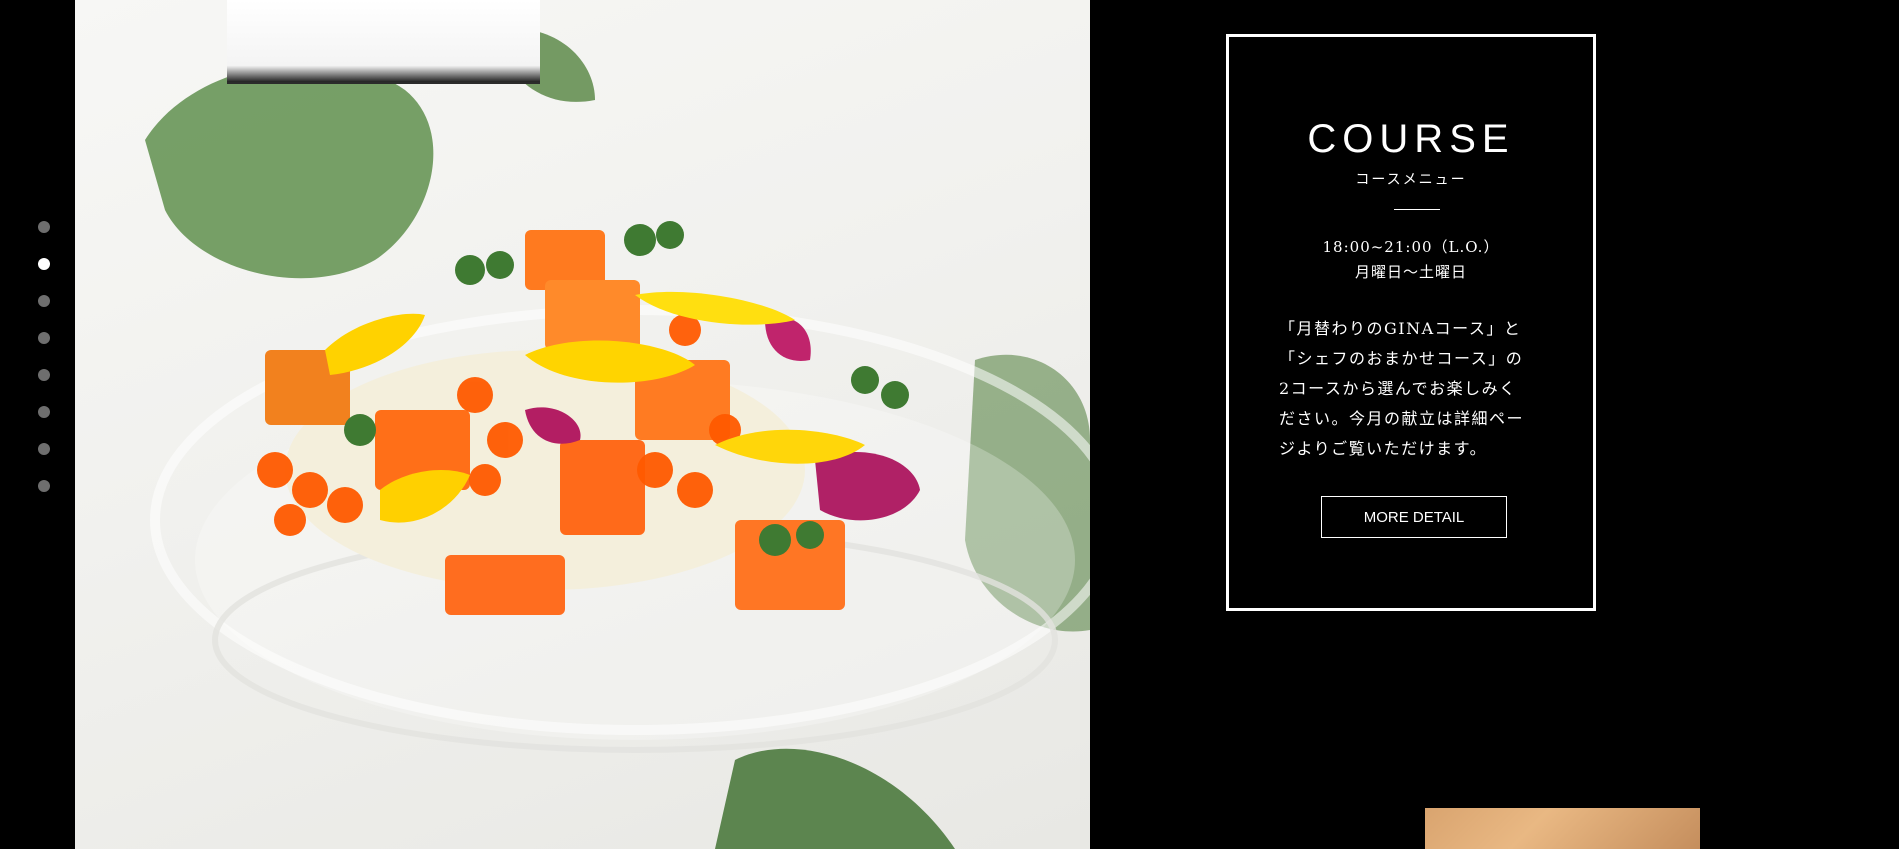 This screenshot has height=849, width=1899. What do you see at coordinates (1417, 209) in the screenshot?
I see `title-divider` at bounding box center [1417, 209].